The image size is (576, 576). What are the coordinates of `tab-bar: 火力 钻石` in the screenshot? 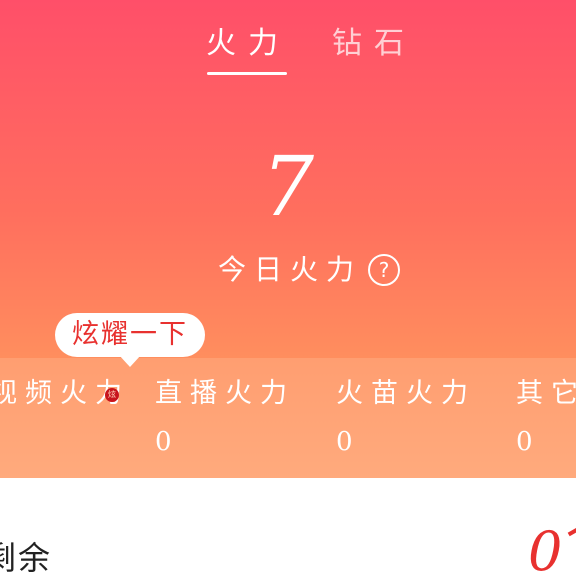 It's located at (288, 50).